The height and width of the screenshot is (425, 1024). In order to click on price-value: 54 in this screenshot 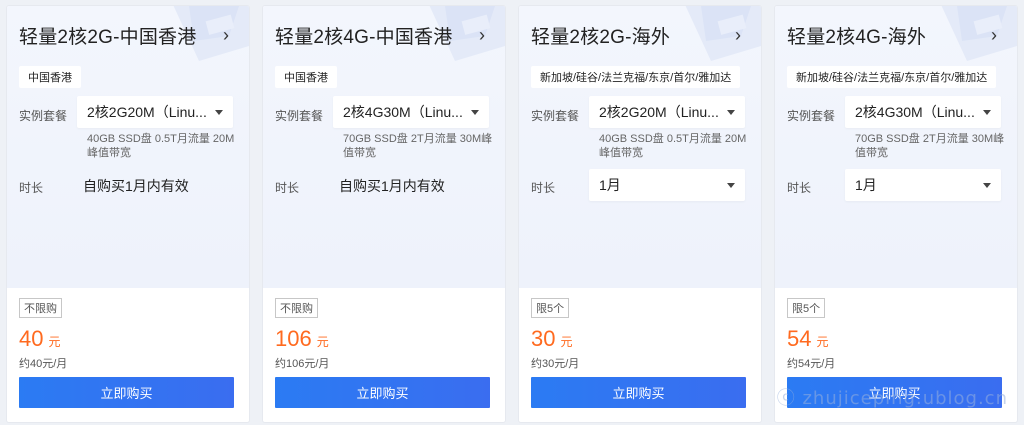, I will do `click(799, 338)`.